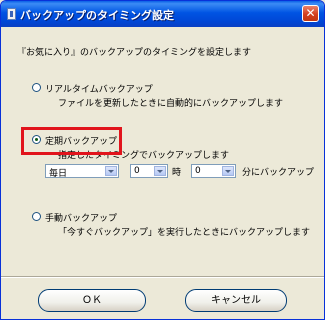 This screenshot has width=325, height=320. I want to click on frequency-value: 毎日, so click(58, 174).